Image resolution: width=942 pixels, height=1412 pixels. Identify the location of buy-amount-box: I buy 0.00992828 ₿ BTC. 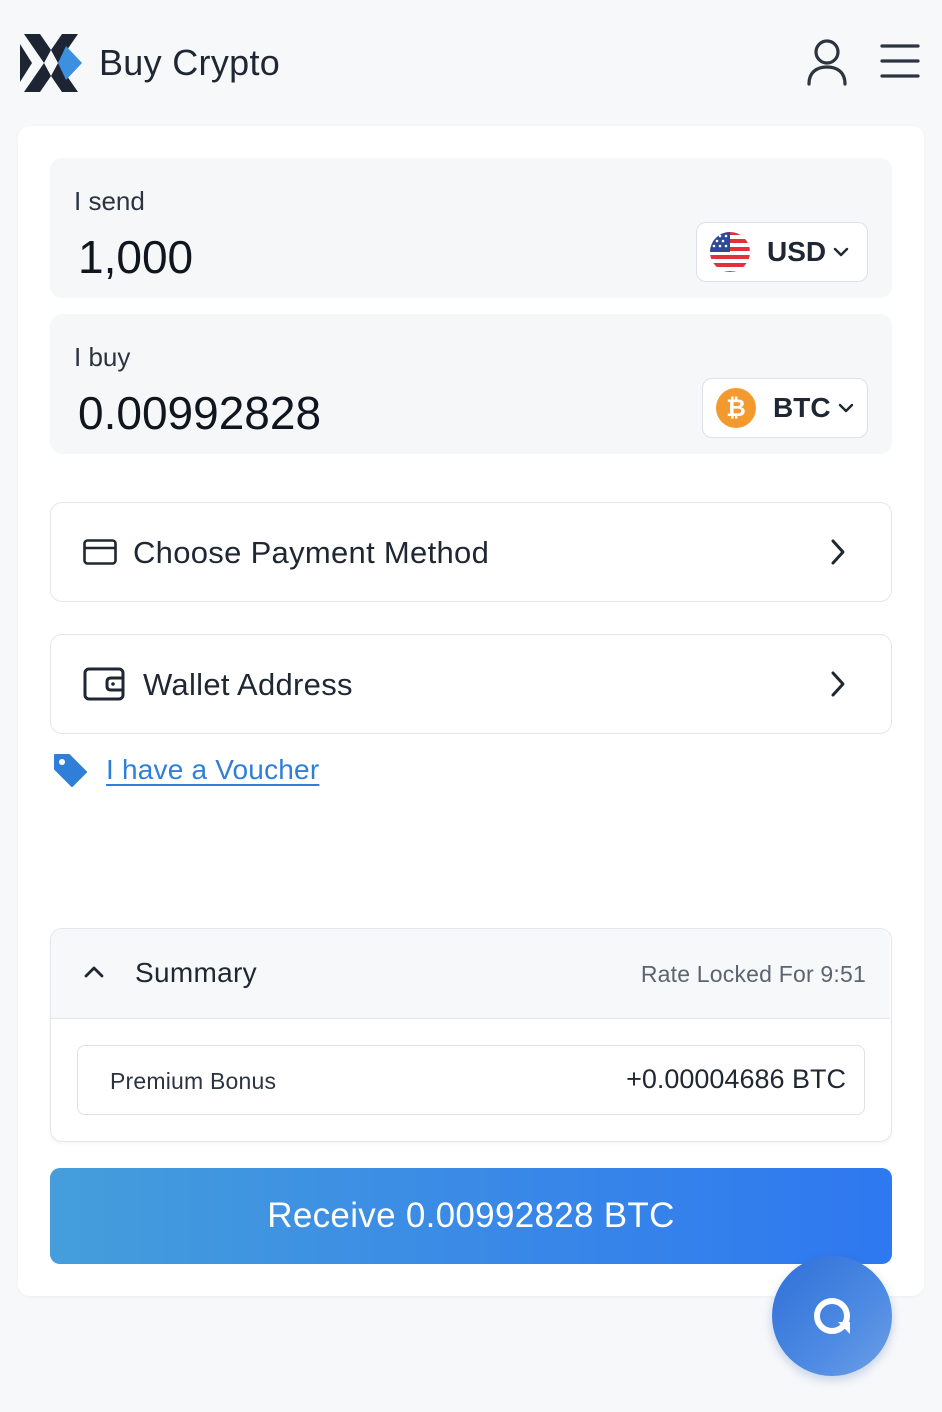
(471, 384).